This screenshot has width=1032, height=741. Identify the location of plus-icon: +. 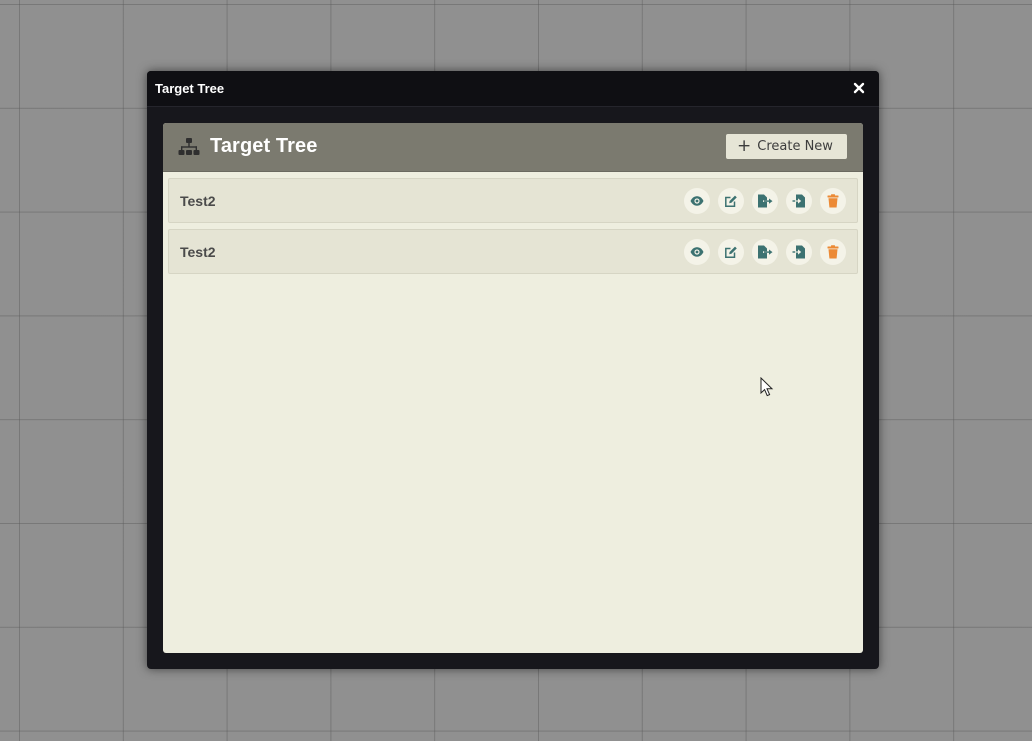
(744, 146).